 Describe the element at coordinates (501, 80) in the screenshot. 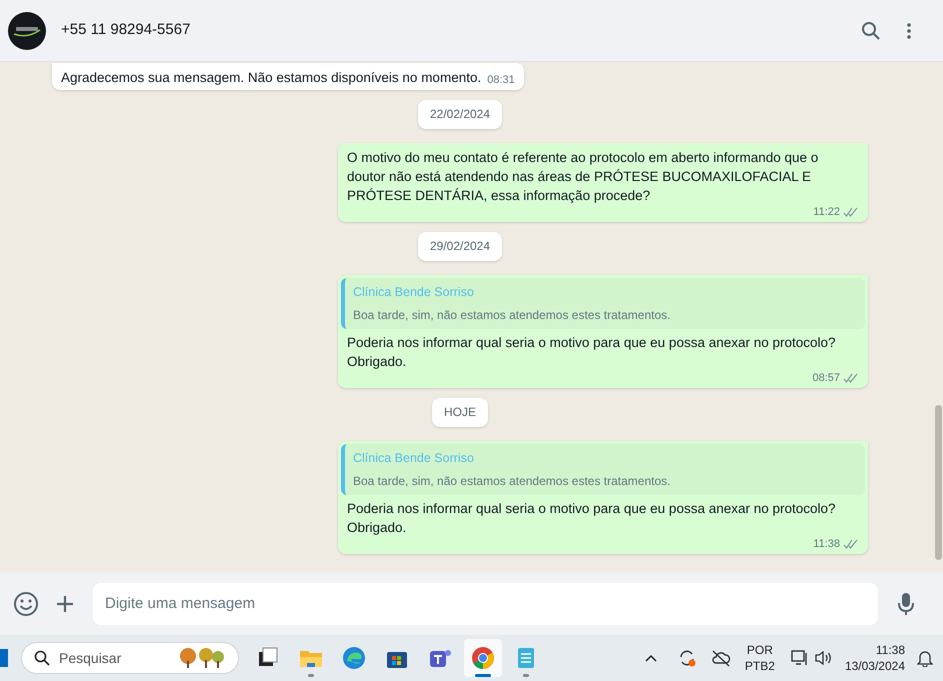

I see `message-time: 08:31` at that location.